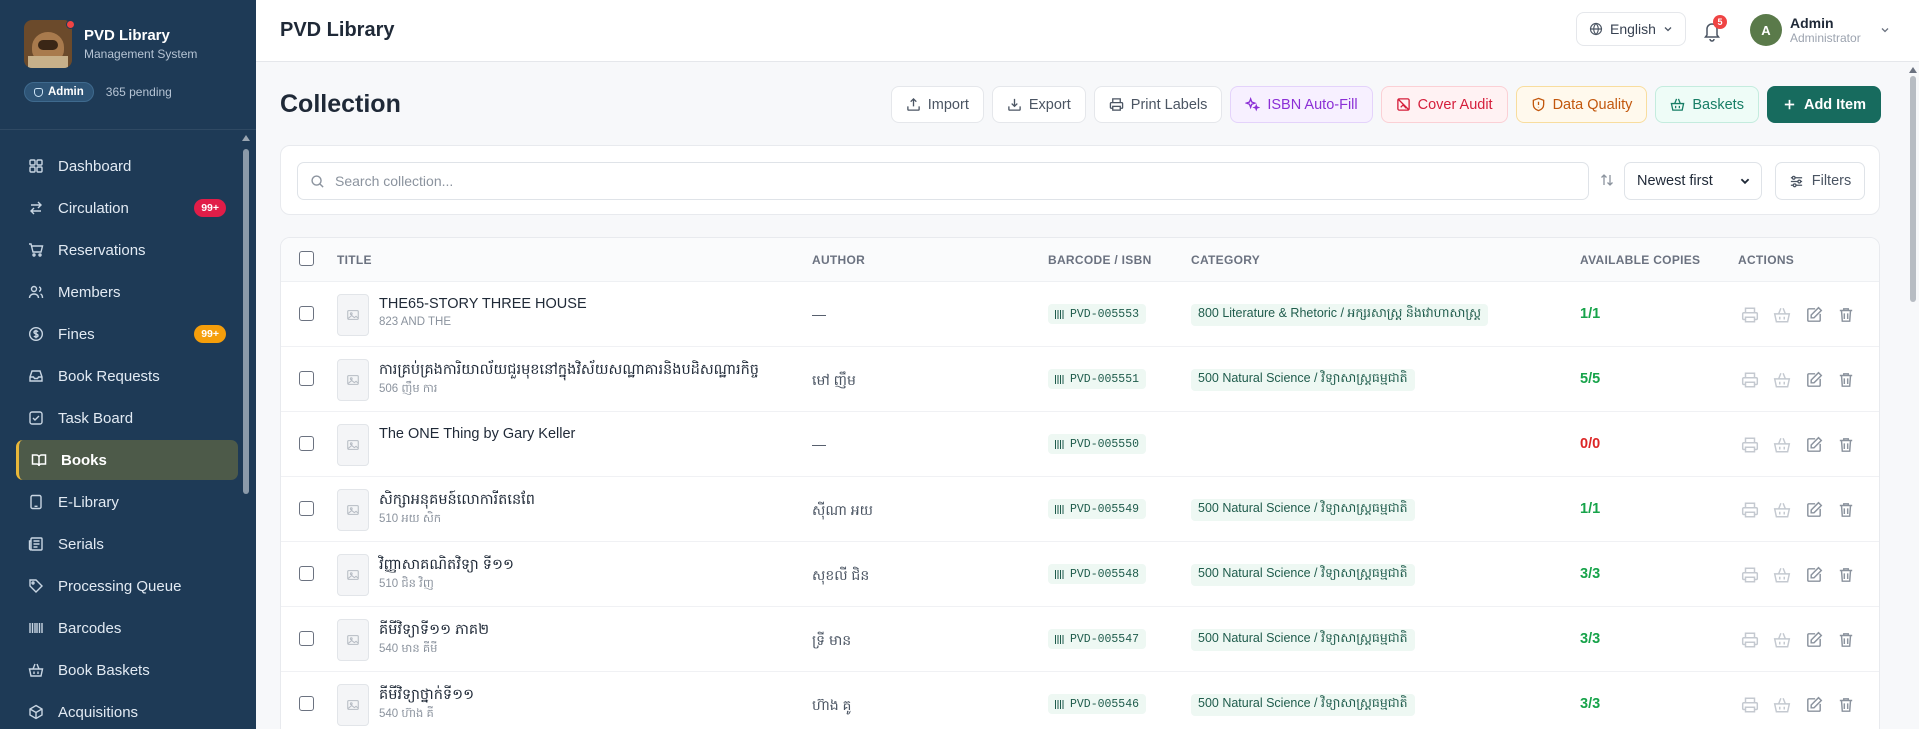  I want to click on column-available-copies: AVAILABLE COPIES, so click(1640, 260).